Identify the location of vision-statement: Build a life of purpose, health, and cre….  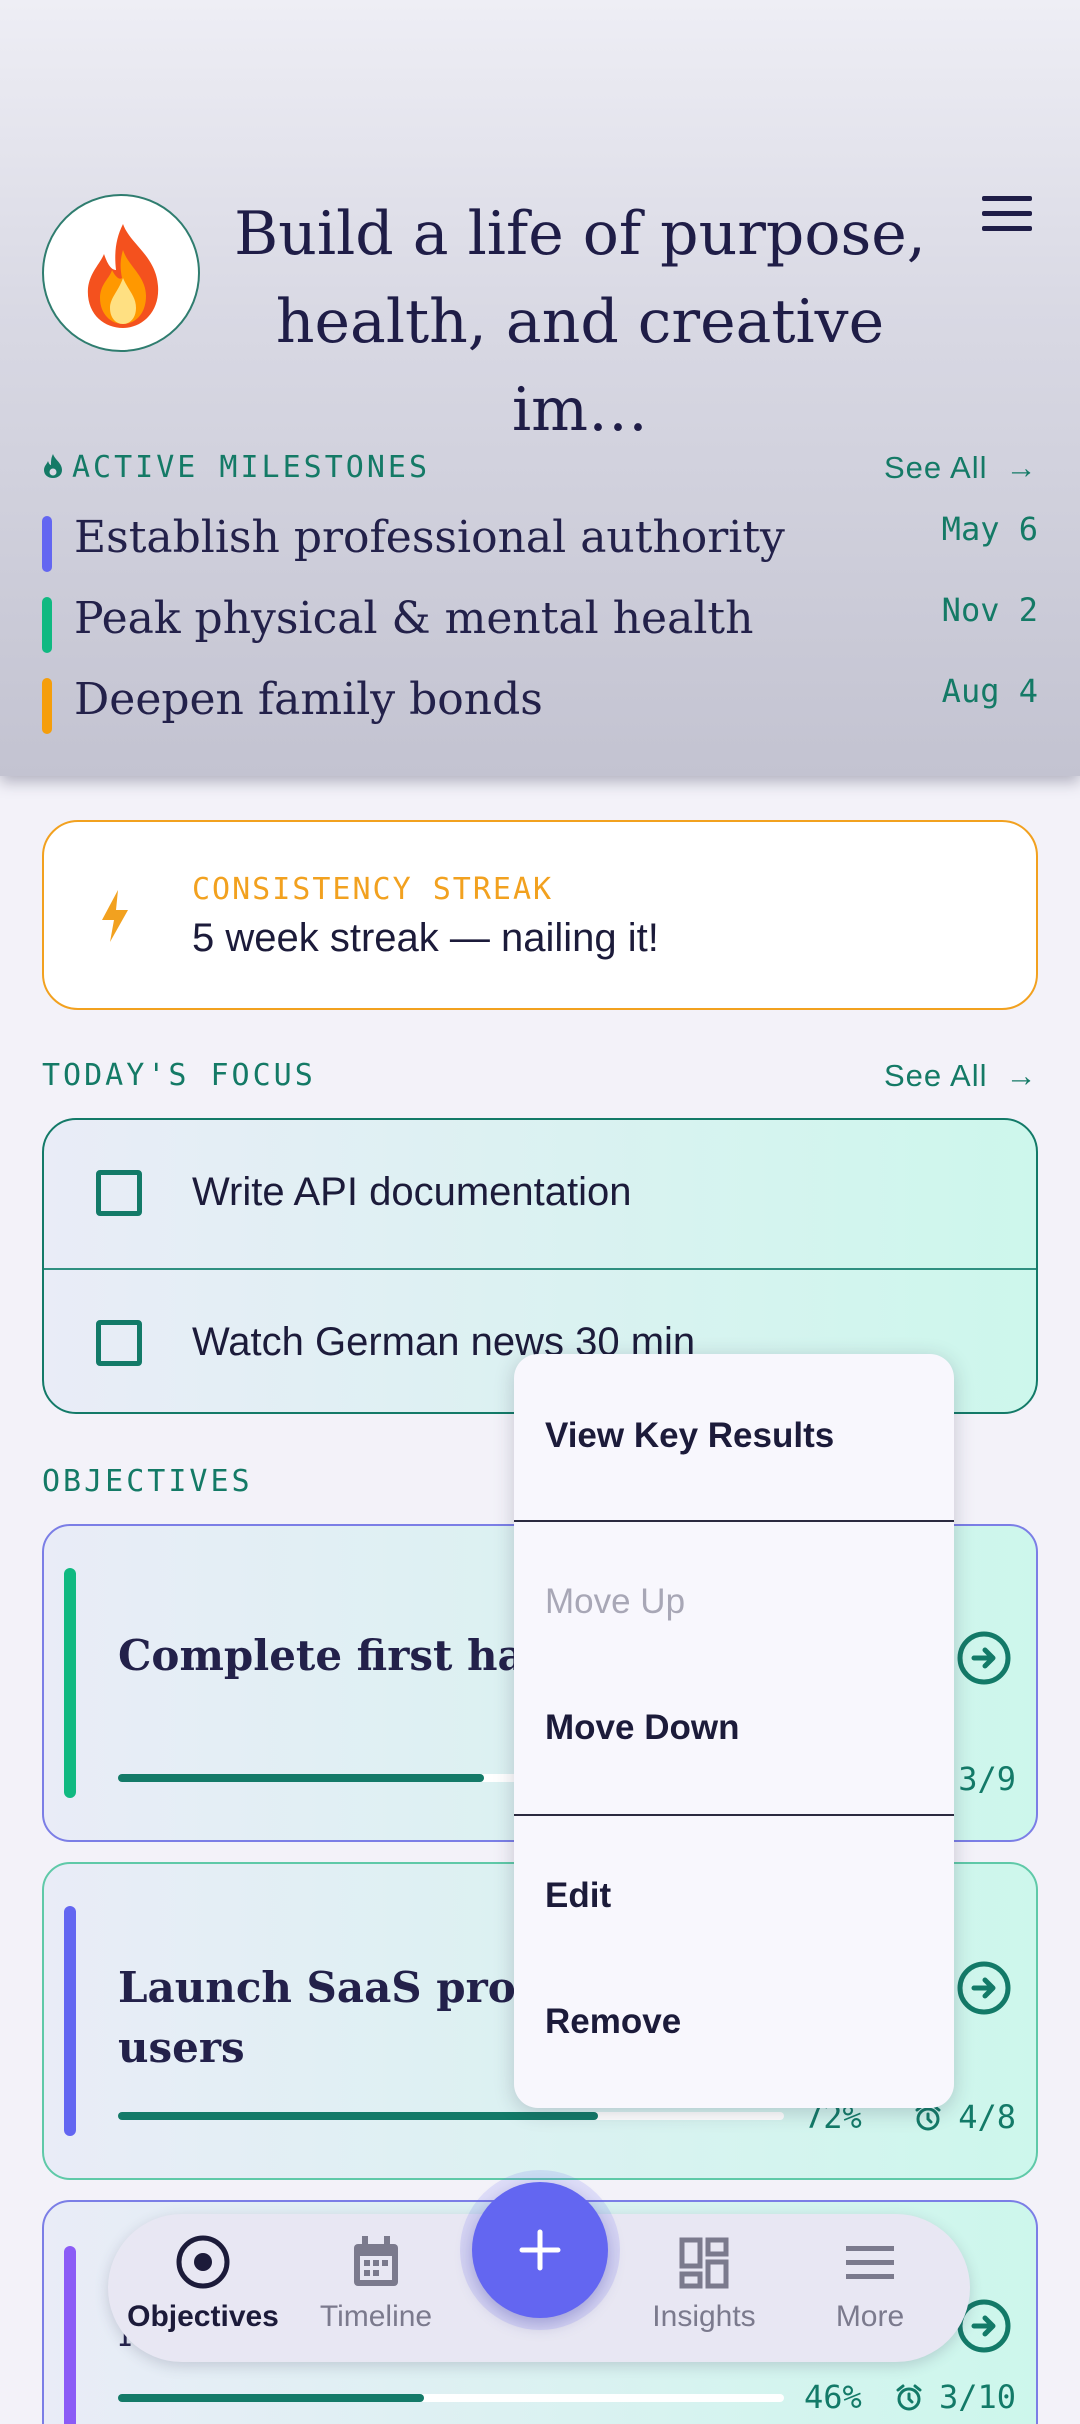
(580, 322).